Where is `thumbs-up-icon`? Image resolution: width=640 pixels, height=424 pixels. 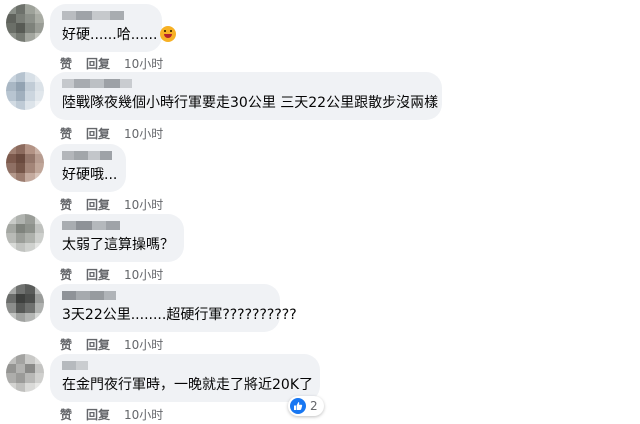
thumbs-up-icon is located at coordinates (298, 406).